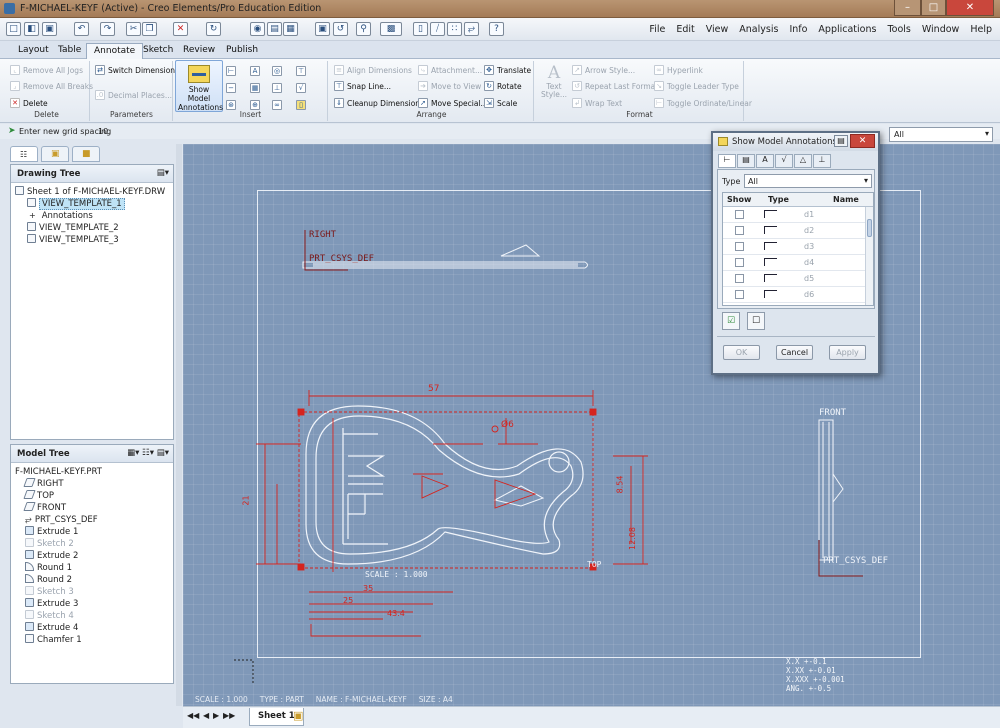 The width and height of the screenshot is (1000, 728). I want to click on tab-symbols: △, so click(803, 161).